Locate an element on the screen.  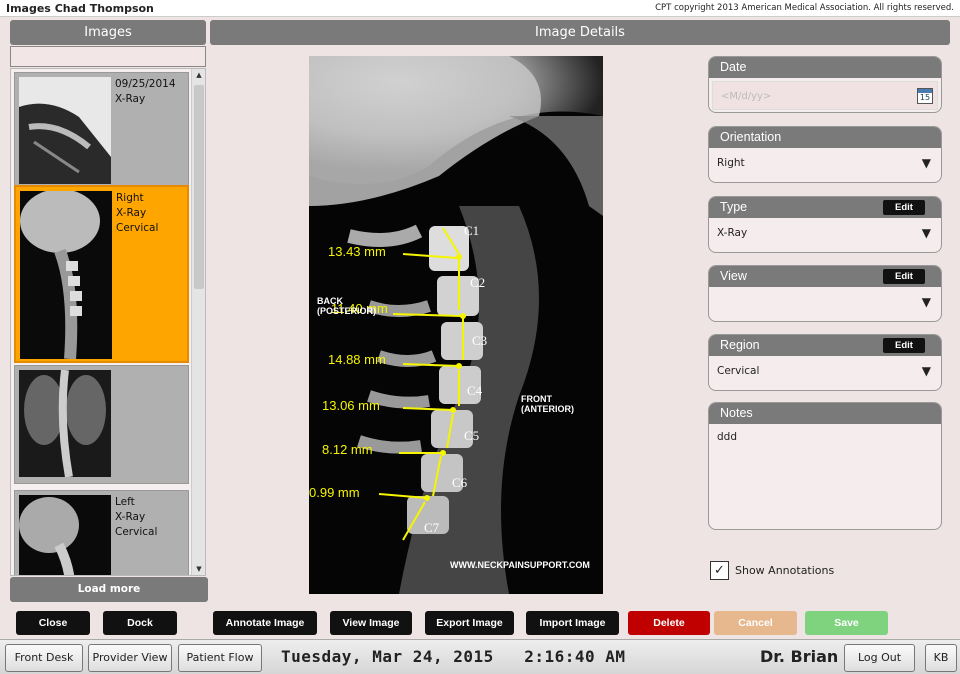
measurement-label: 8.12 mm is located at coordinates (347, 449).